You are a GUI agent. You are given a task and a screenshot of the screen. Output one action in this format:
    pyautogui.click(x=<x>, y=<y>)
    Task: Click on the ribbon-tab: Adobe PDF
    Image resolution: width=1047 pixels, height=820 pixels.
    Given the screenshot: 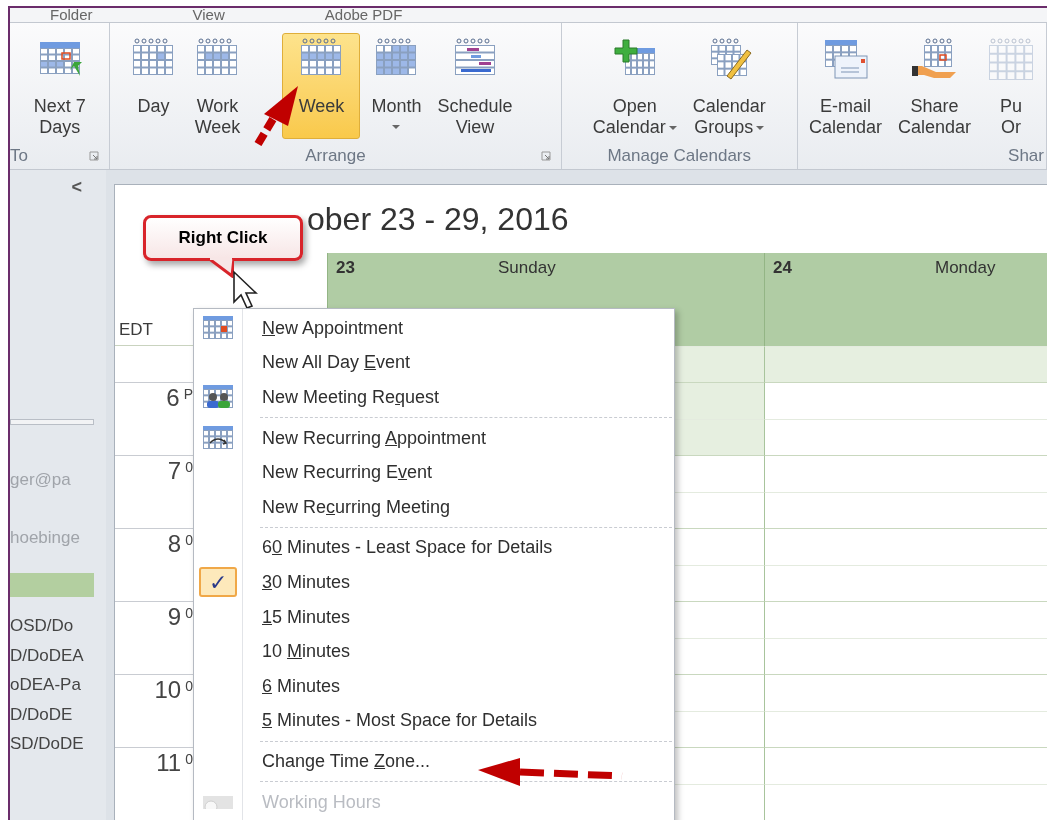 What is the action you would take?
    pyautogui.click(x=363, y=15)
    